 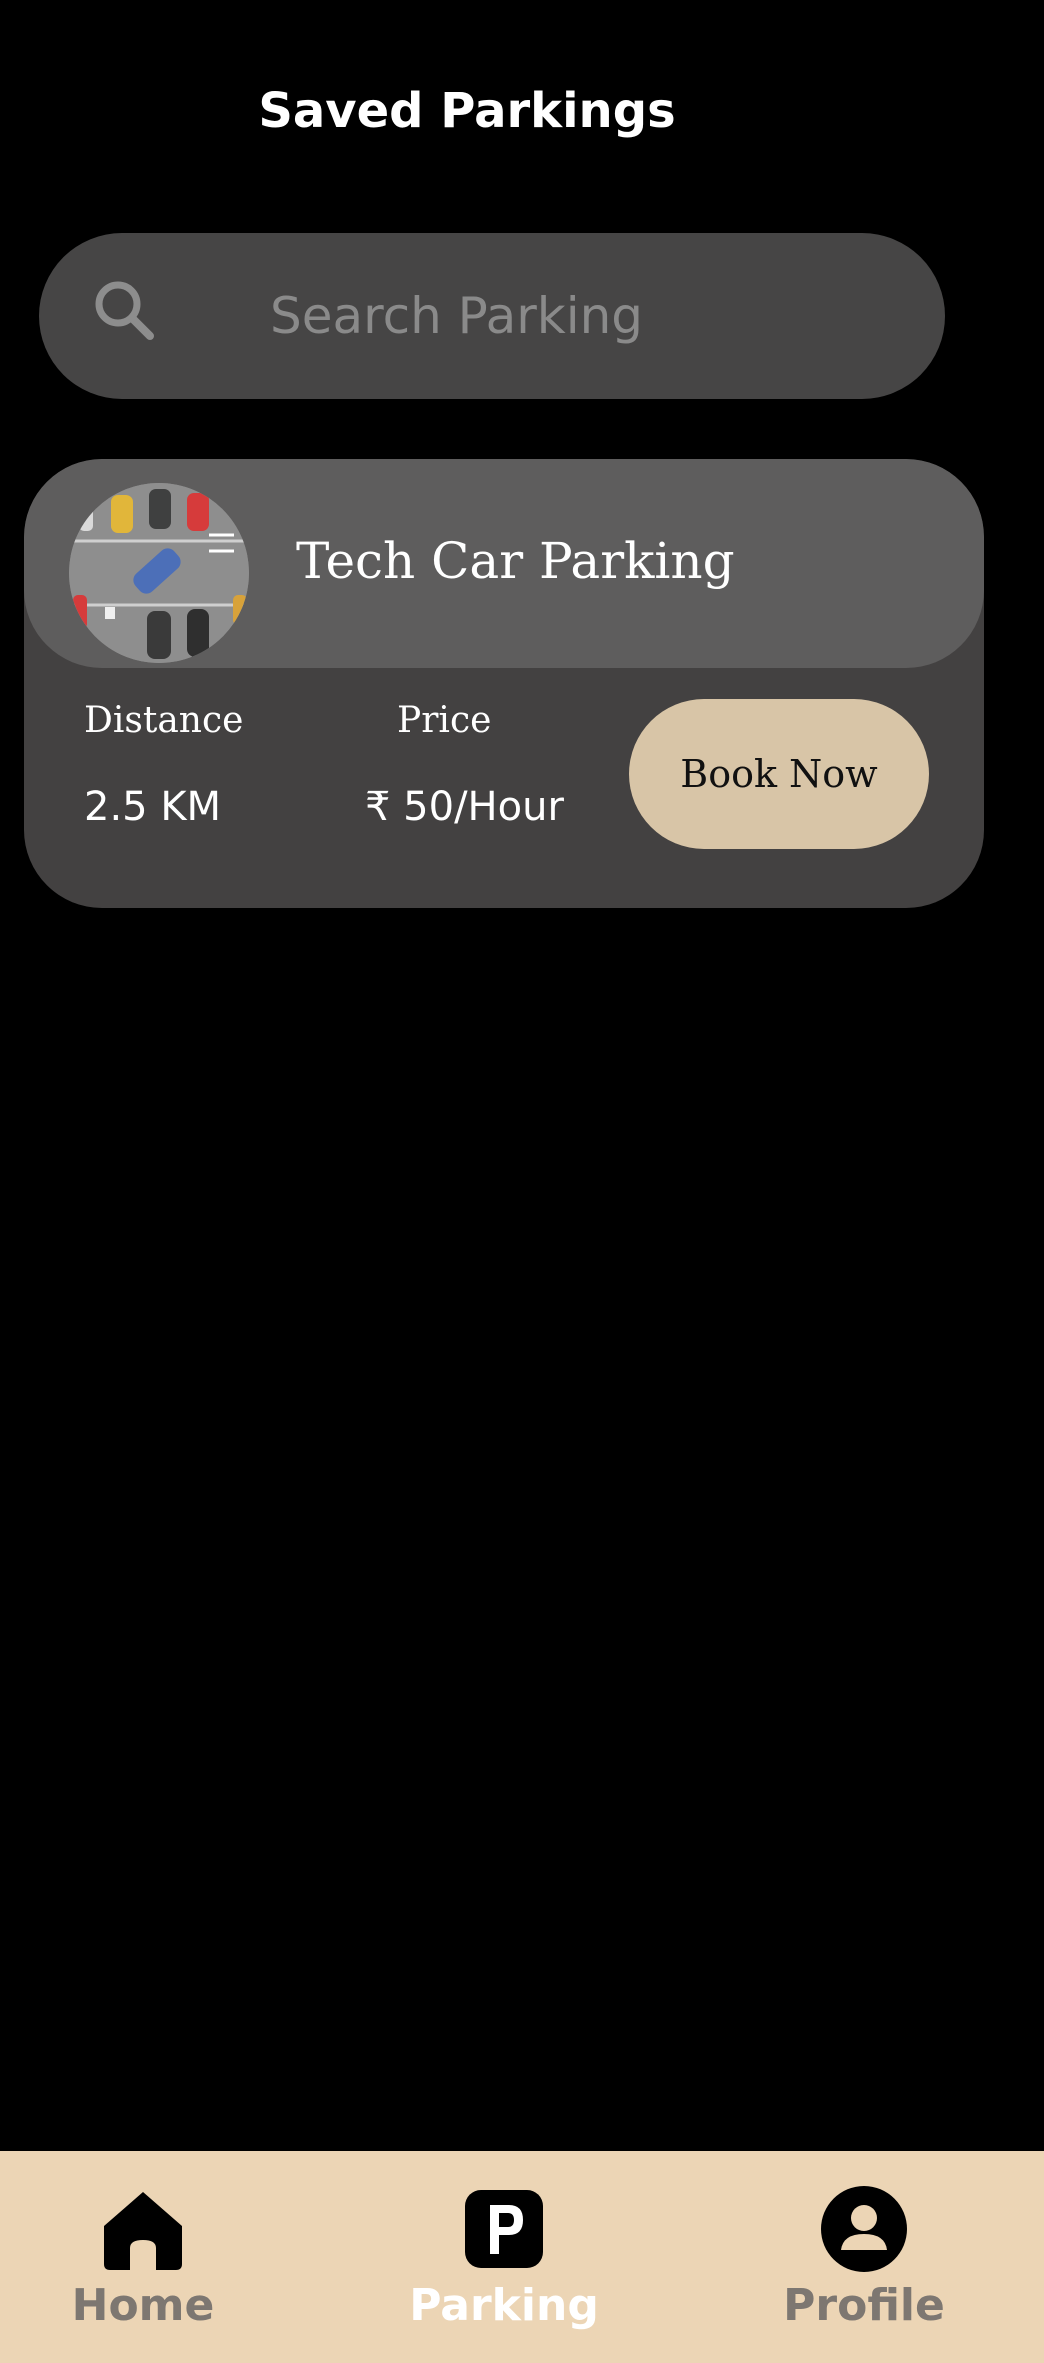 What do you see at coordinates (124, 310) in the screenshot?
I see `search-icon` at bounding box center [124, 310].